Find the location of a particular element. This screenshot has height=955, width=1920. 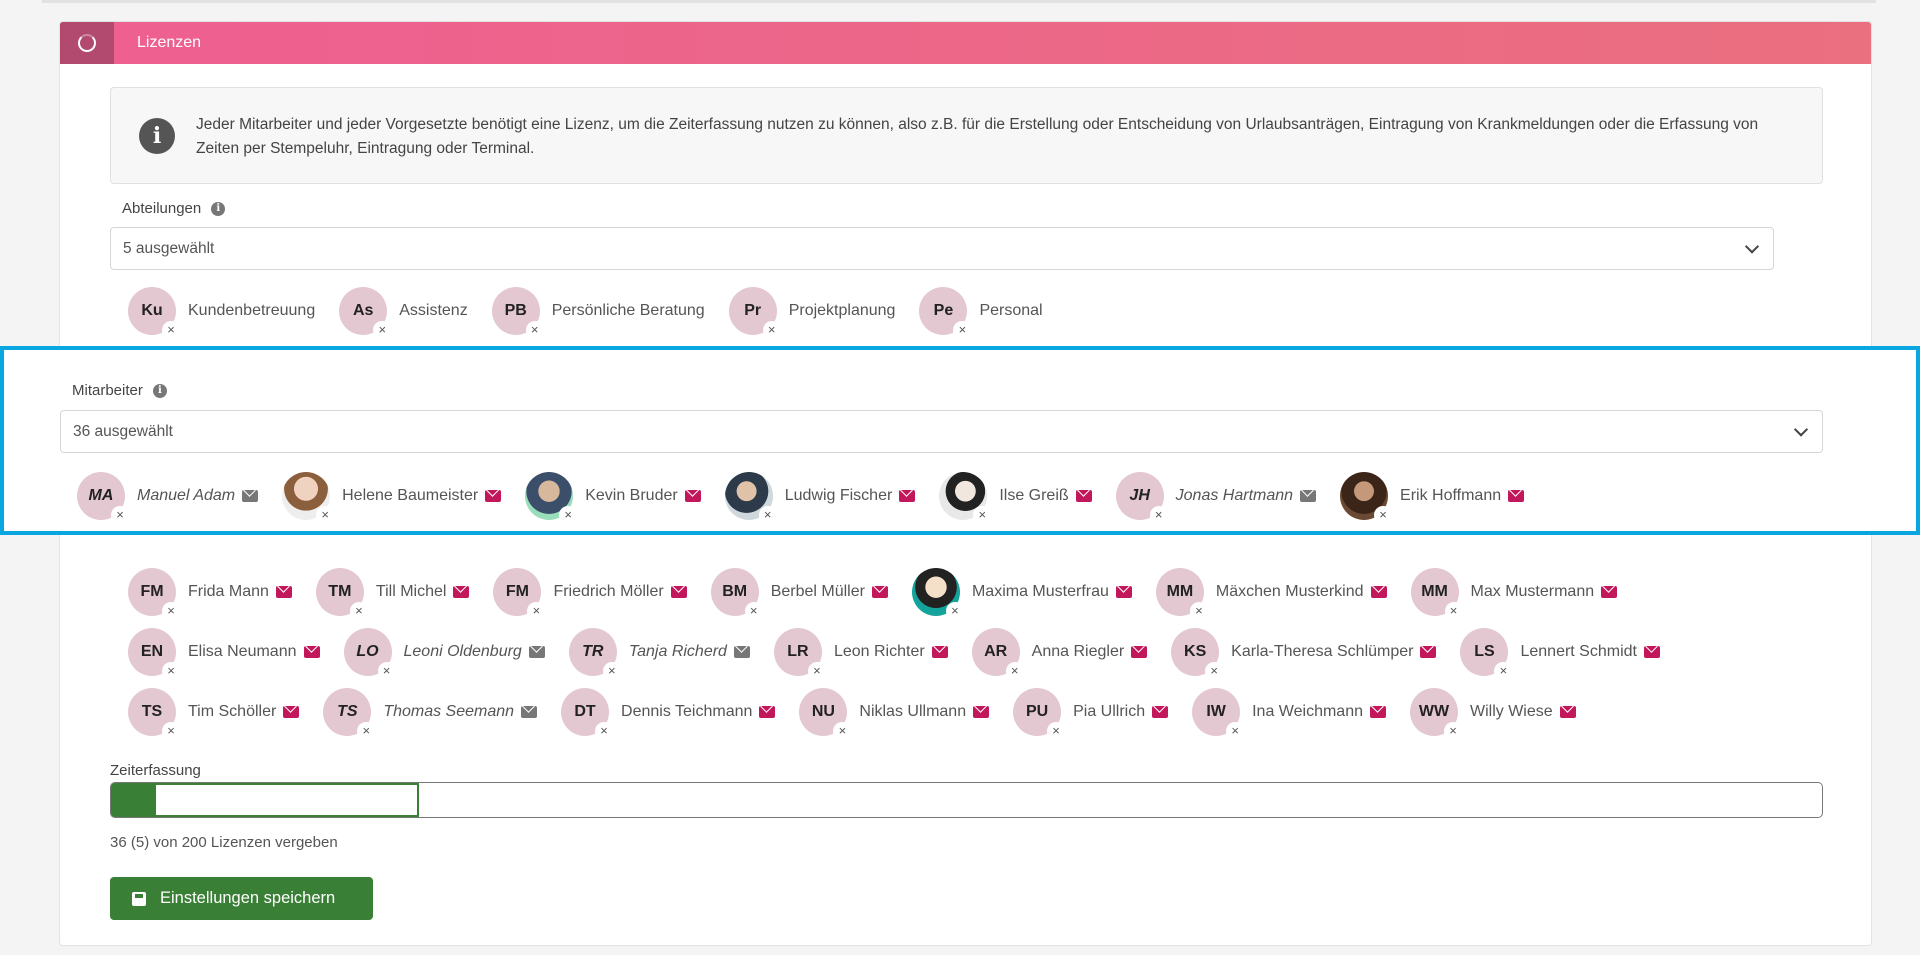

chip: BM × Berbel Müller is located at coordinates (799, 594).